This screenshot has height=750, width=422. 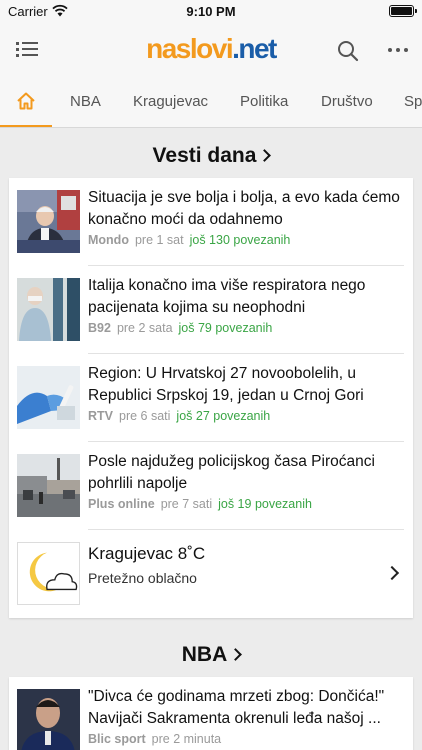 What do you see at coordinates (347, 102) in the screenshot?
I see `tab-drustvo: Društvo` at bounding box center [347, 102].